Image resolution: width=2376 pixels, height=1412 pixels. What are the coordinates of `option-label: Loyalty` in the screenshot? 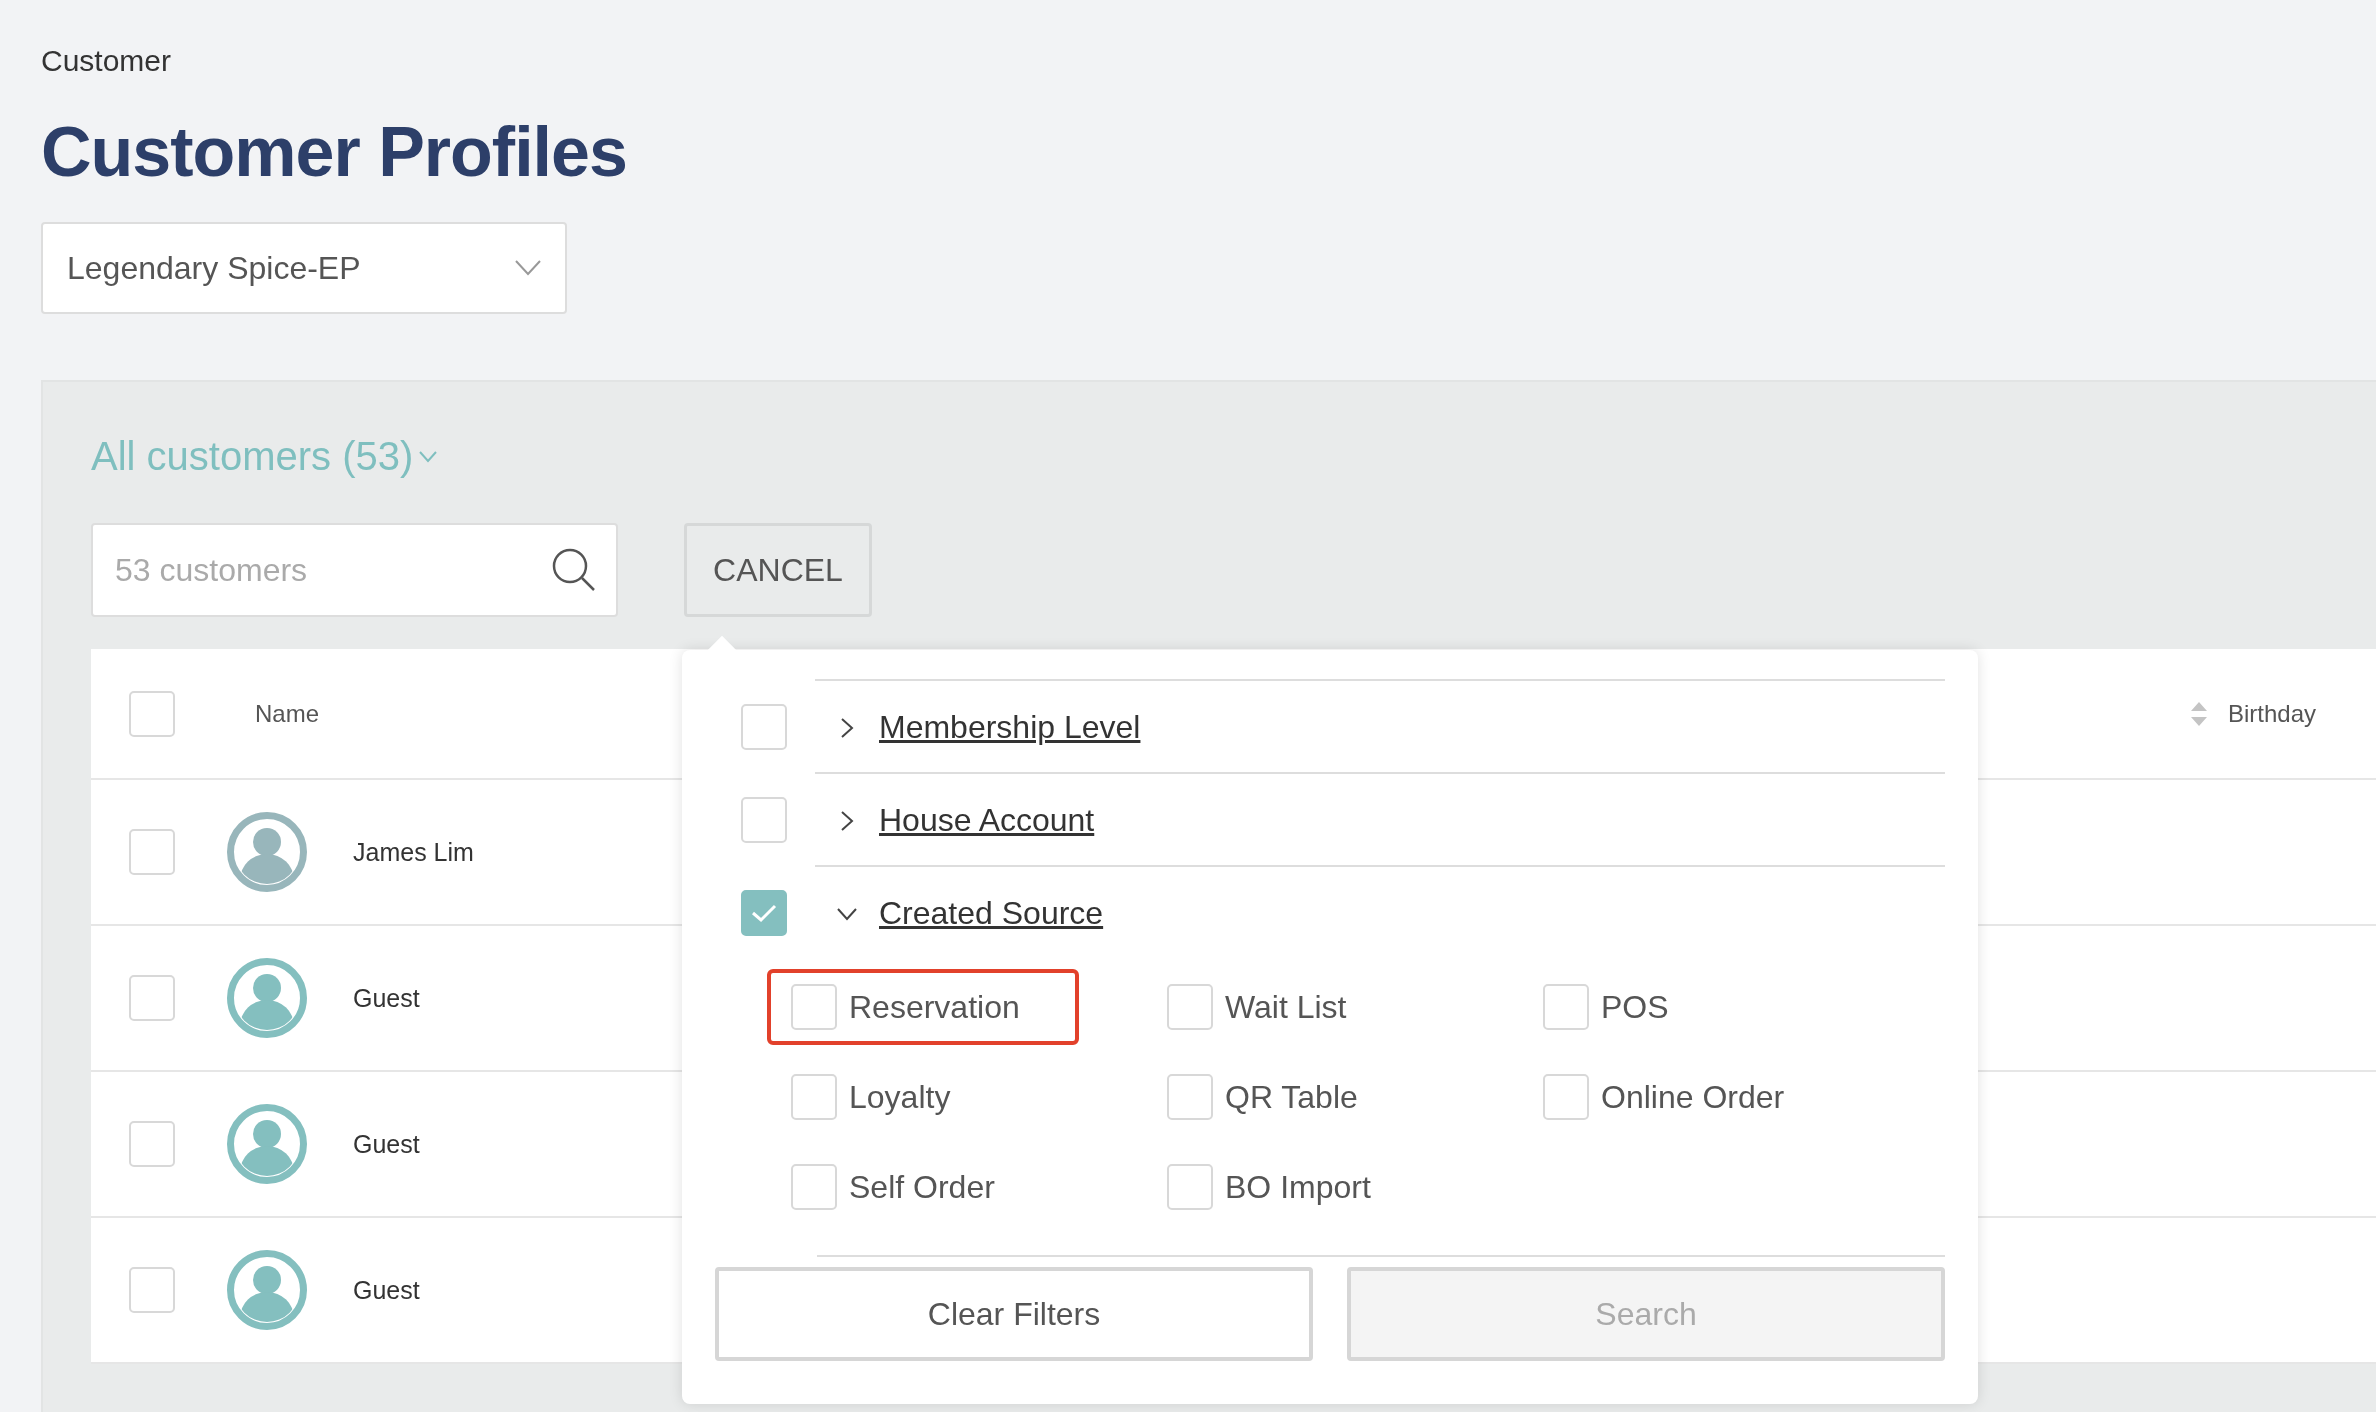 It's located at (900, 1097).